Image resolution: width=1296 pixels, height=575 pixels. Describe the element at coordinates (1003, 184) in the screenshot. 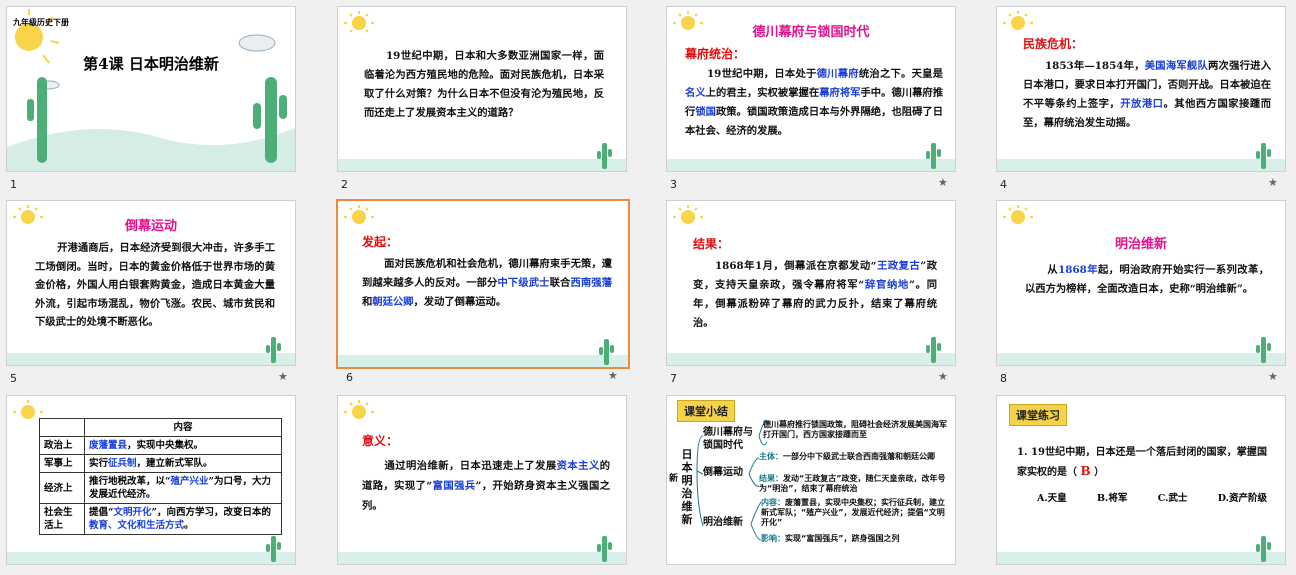

I see `slide-number: 4` at that location.